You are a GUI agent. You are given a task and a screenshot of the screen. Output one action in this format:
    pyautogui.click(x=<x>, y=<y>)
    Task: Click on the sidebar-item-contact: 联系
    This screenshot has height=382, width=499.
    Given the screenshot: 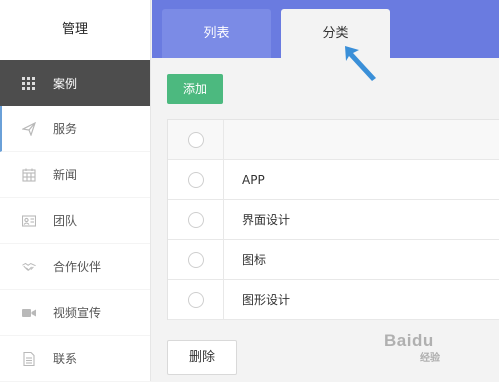 What is the action you would take?
    pyautogui.click(x=75, y=359)
    